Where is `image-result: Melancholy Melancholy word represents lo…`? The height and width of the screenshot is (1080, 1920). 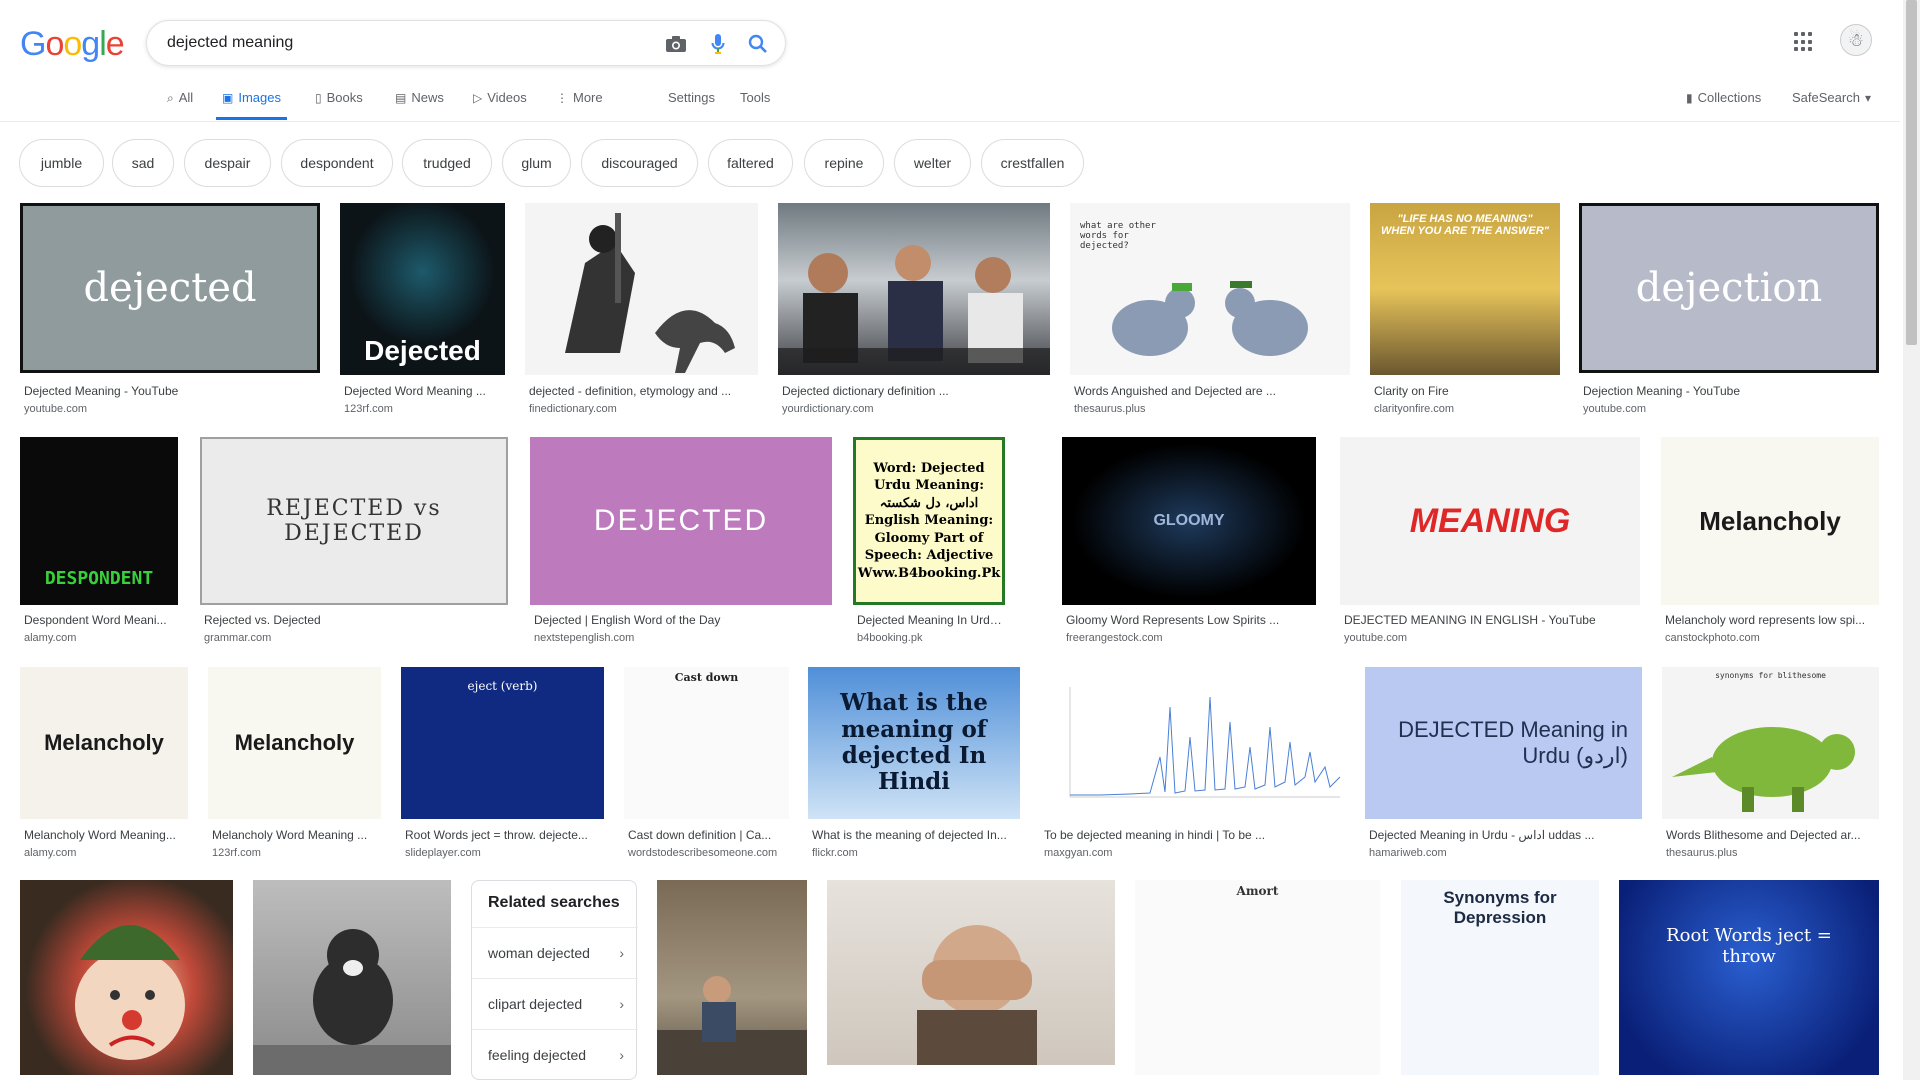
image-result: Melancholy Melancholy word represents lo… is located at coordinates (1770, 542).